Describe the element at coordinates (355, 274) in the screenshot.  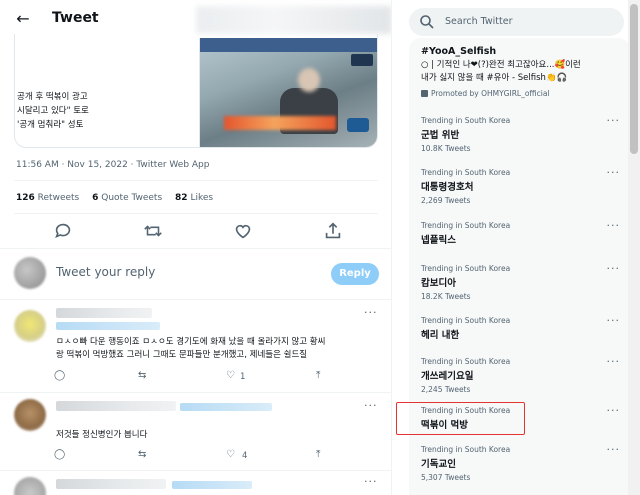
I see `reply-button: Reply` at that location.